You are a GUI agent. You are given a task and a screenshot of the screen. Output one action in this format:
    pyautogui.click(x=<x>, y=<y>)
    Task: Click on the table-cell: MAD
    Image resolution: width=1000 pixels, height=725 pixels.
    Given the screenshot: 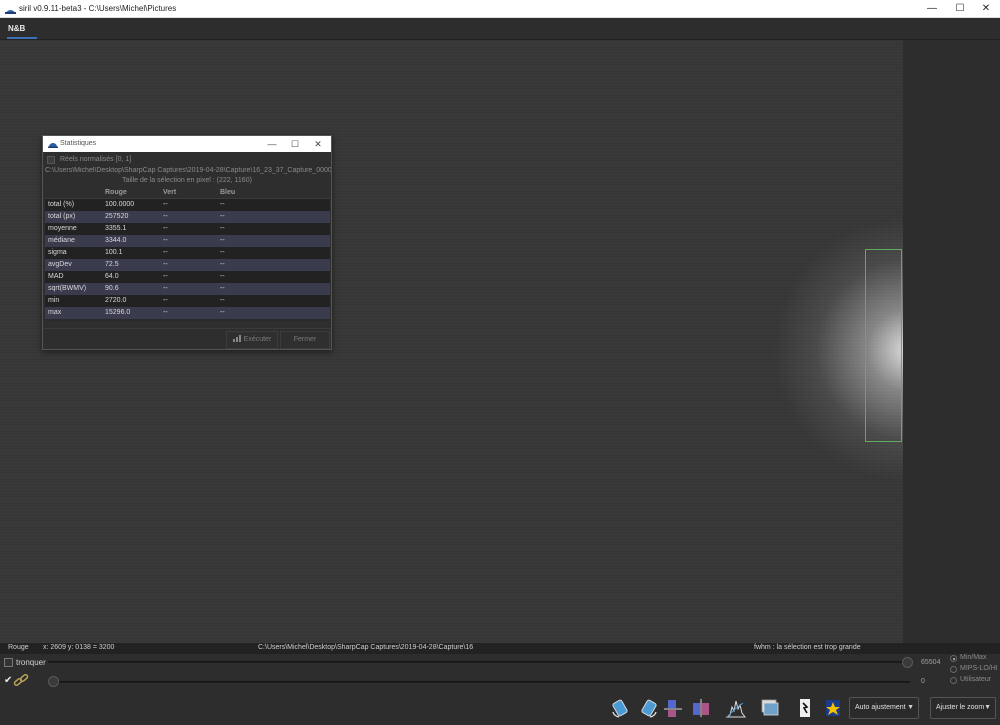 What is the action you would take?
    pyautogui.click(x=56, y=276)
    